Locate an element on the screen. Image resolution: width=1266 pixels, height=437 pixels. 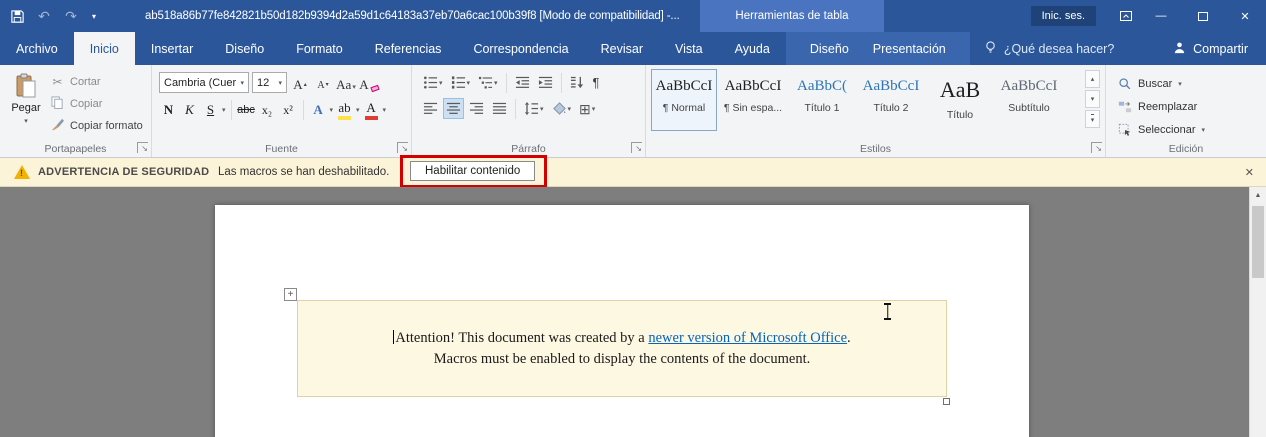
tab-archivo: Archivo is located at coordinates (37, 48).